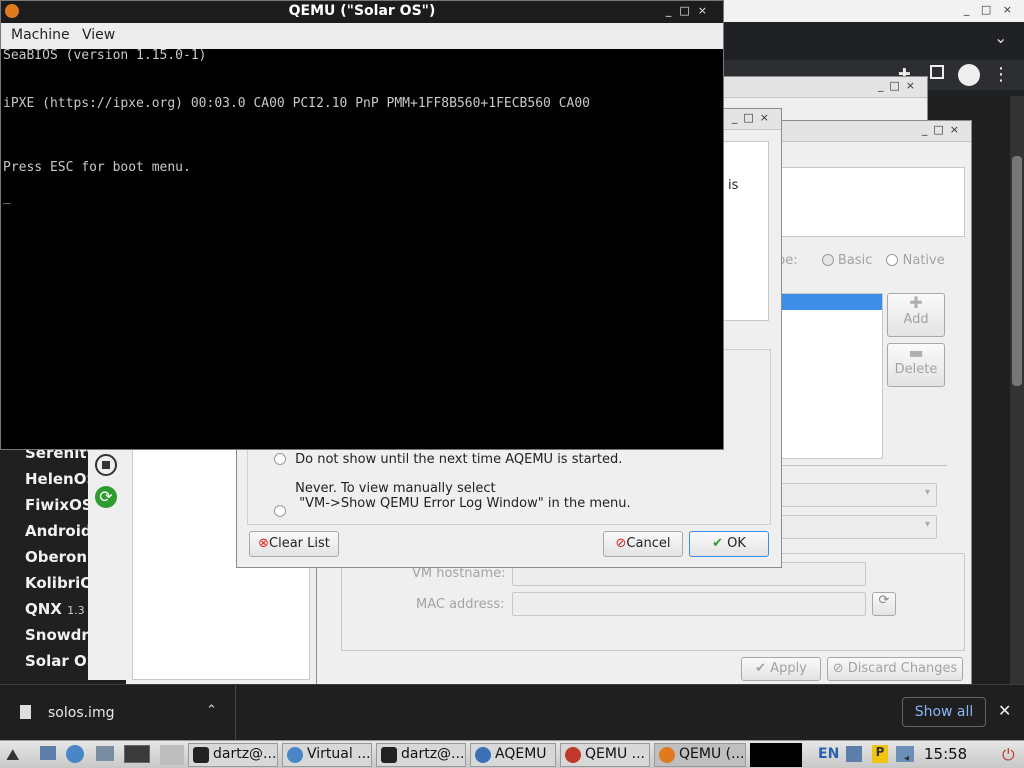 This screenshot has height=768, width=1024. Describe the element at coordinates (75, 754) in the screenshot. I see `browser-launcher-icon` at that location.